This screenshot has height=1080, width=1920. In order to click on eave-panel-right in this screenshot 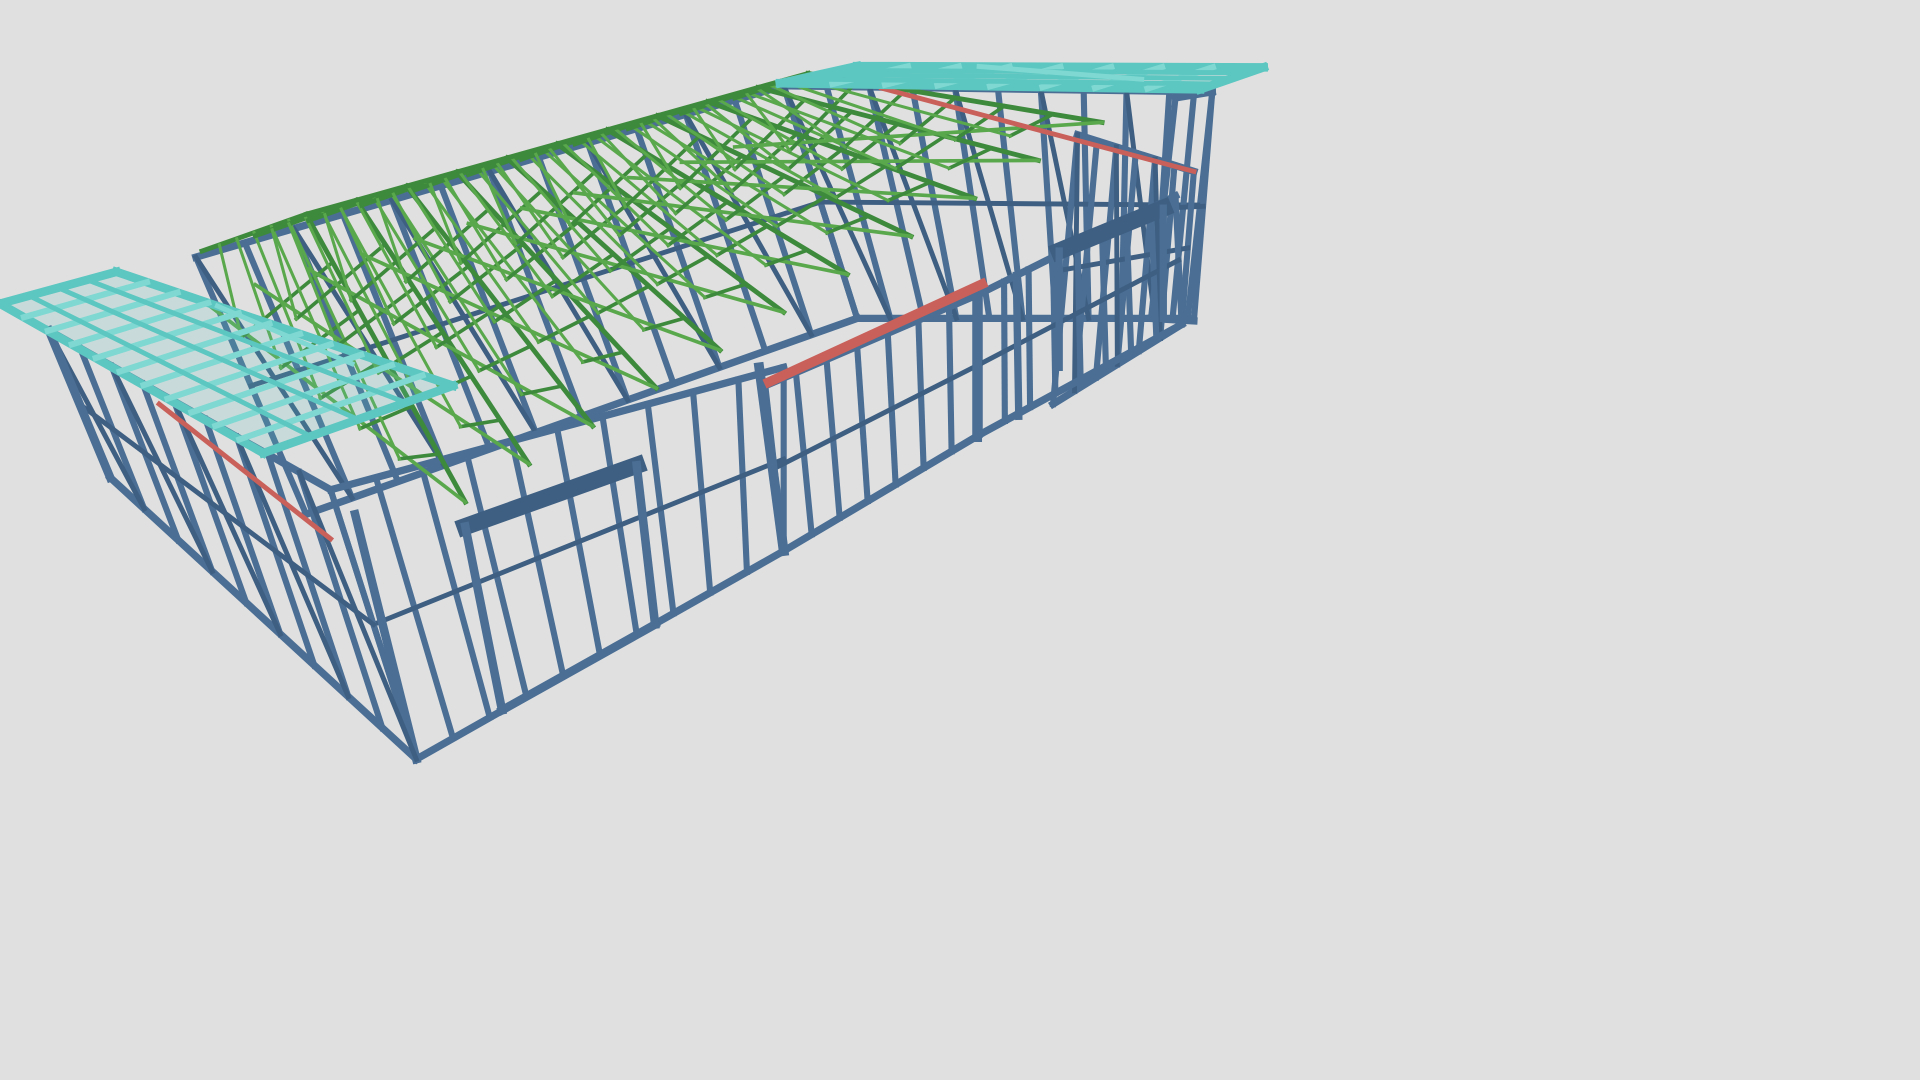, I will do `click(1022, 78)`.